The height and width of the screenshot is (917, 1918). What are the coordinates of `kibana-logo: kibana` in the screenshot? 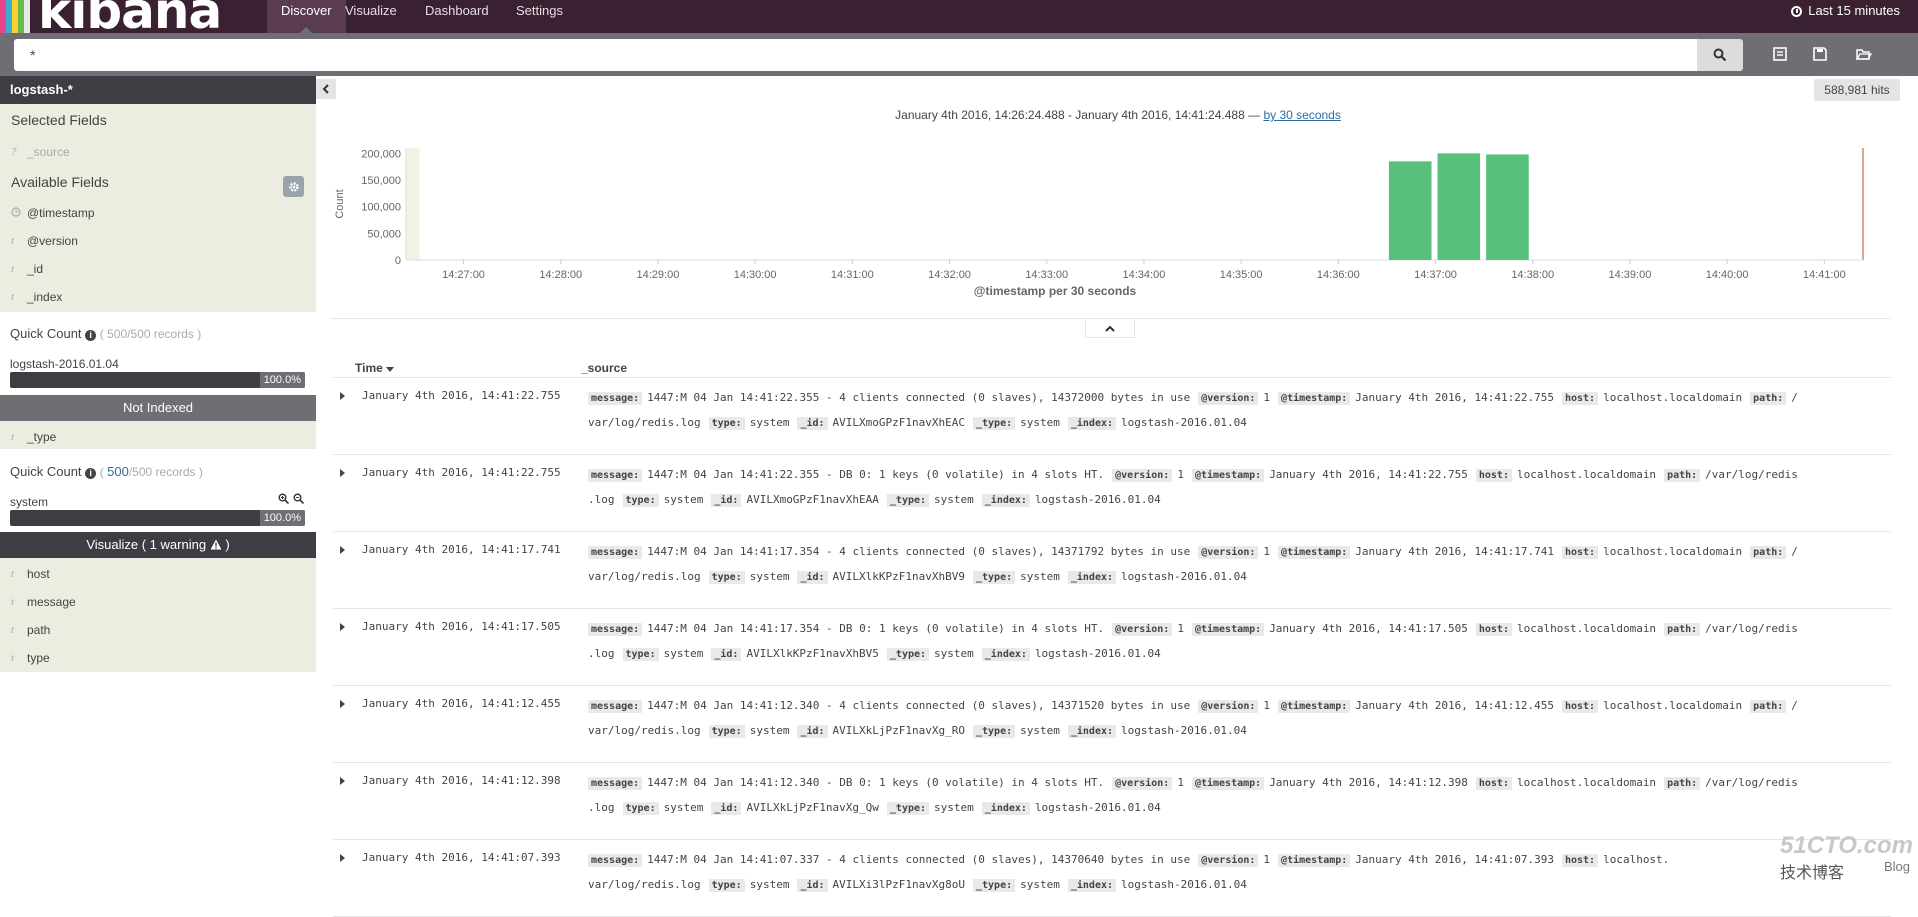 It's located at (130, 18).